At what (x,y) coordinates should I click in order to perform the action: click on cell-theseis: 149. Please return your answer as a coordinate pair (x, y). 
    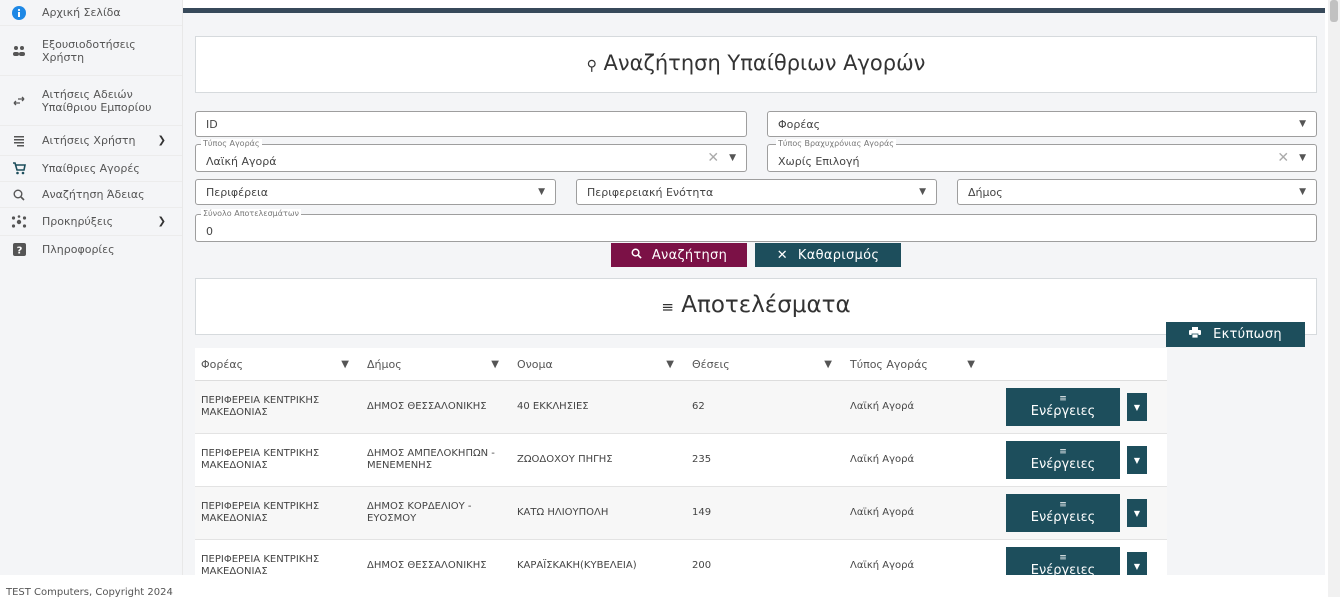
    Looking at the image, I should click on (702, 512).